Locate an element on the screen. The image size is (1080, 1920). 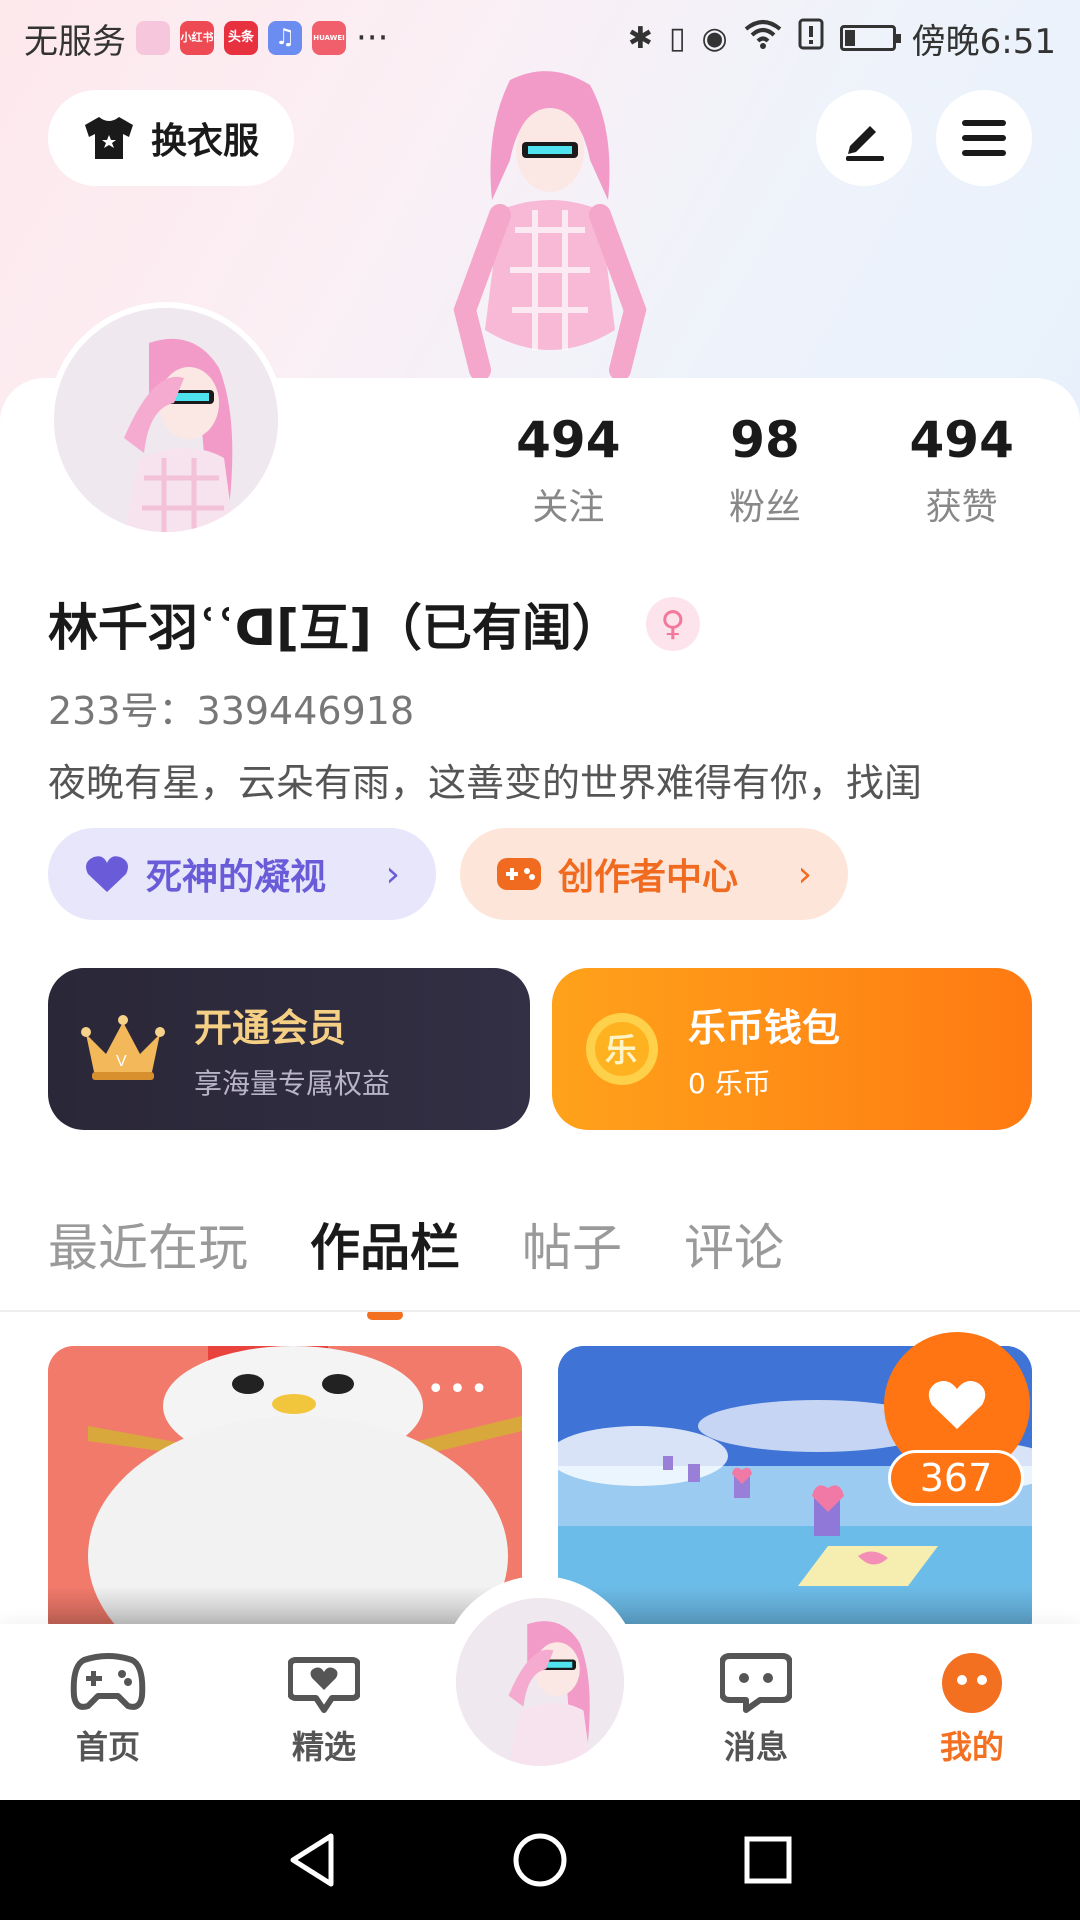
more-notifications-text: ··· is located at coordinates (372, 38).